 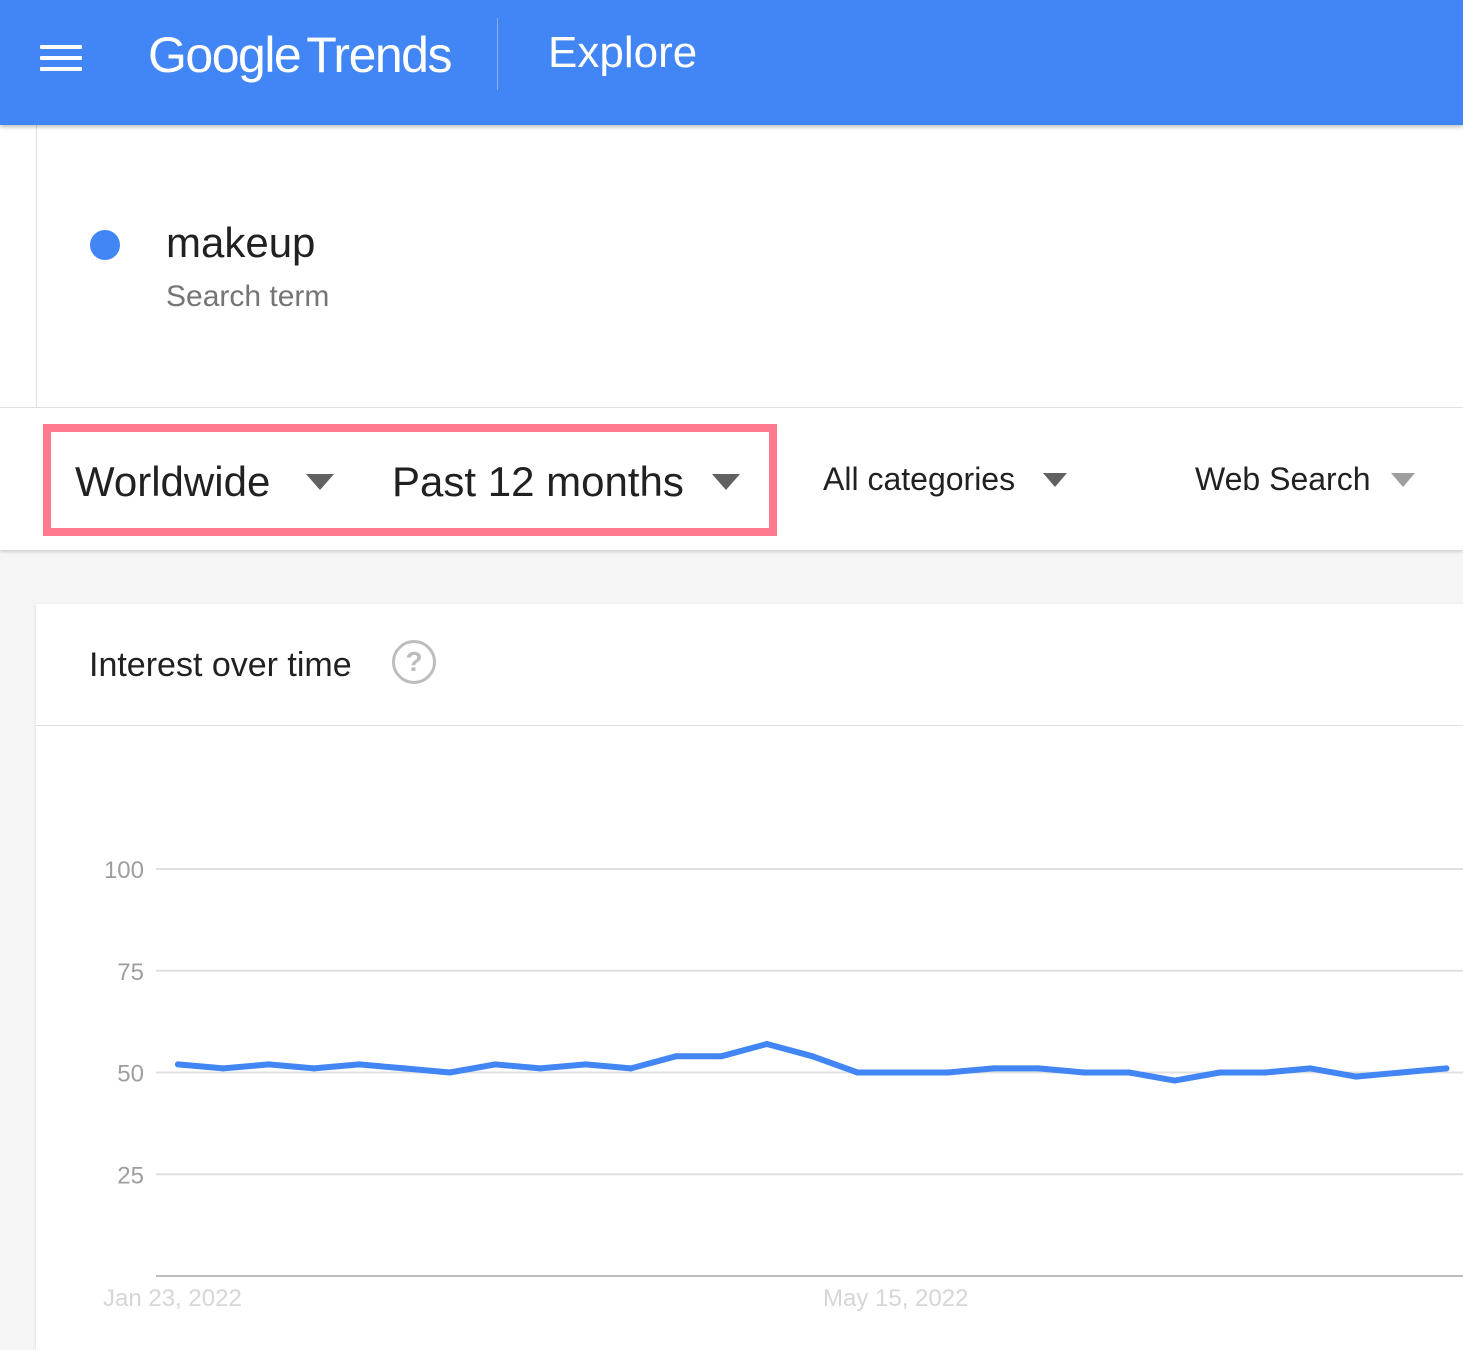 What do you see at coordinates (105, 245) in the screenshot?
I see `term-color-dot` at bounding box center [105, 245].